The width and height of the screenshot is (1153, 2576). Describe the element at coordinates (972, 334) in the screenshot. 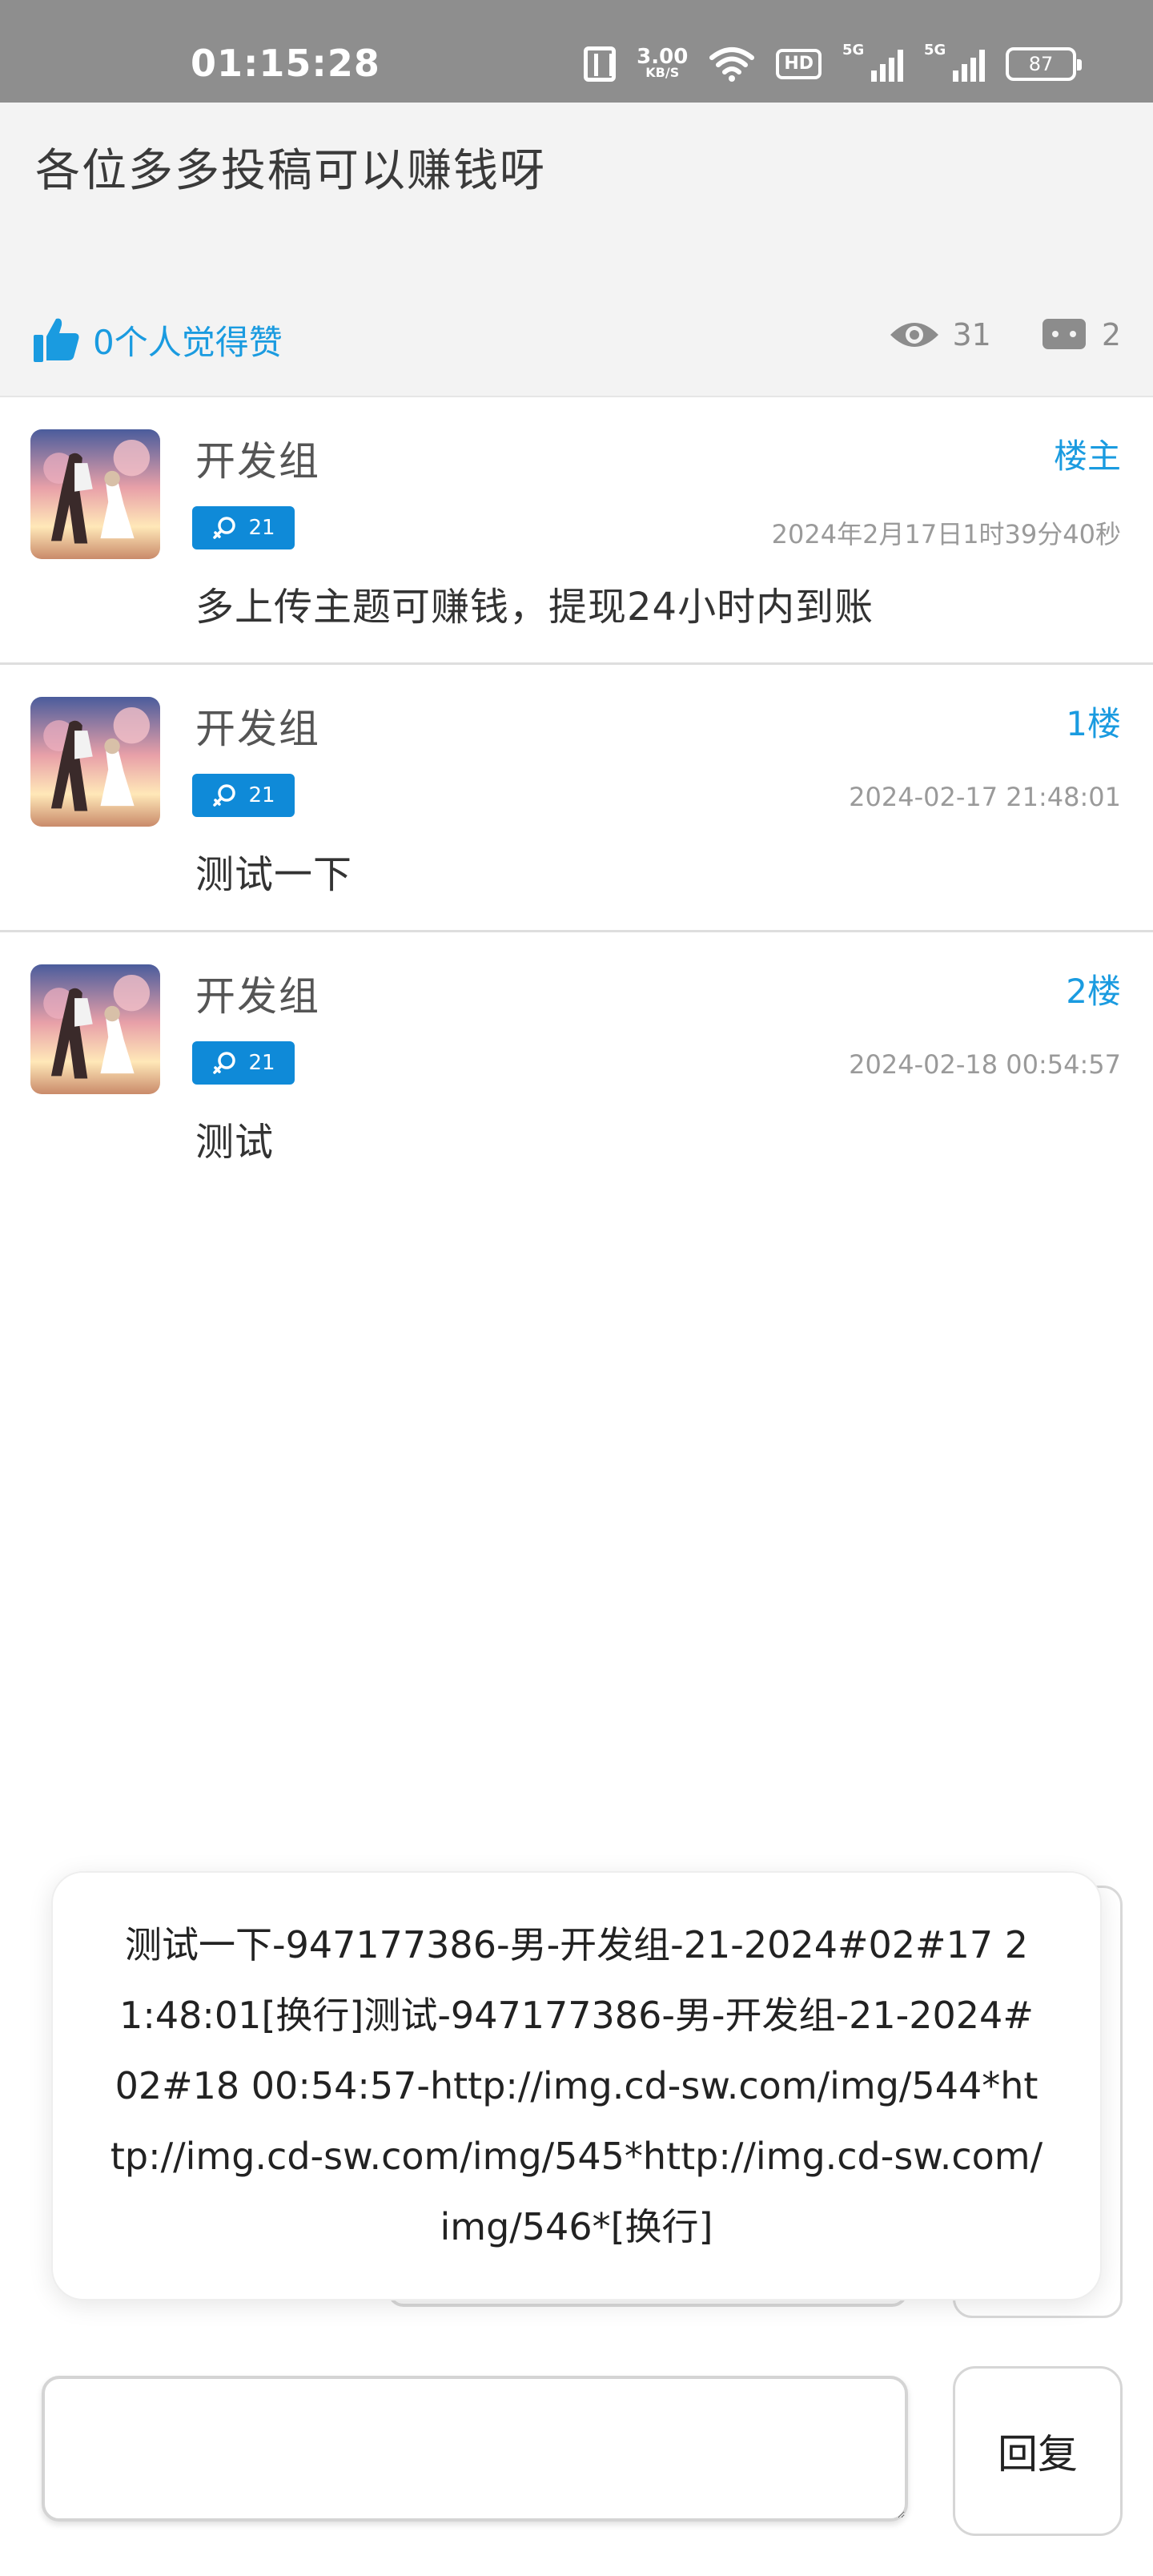

I see `view-count: 31` at that location.